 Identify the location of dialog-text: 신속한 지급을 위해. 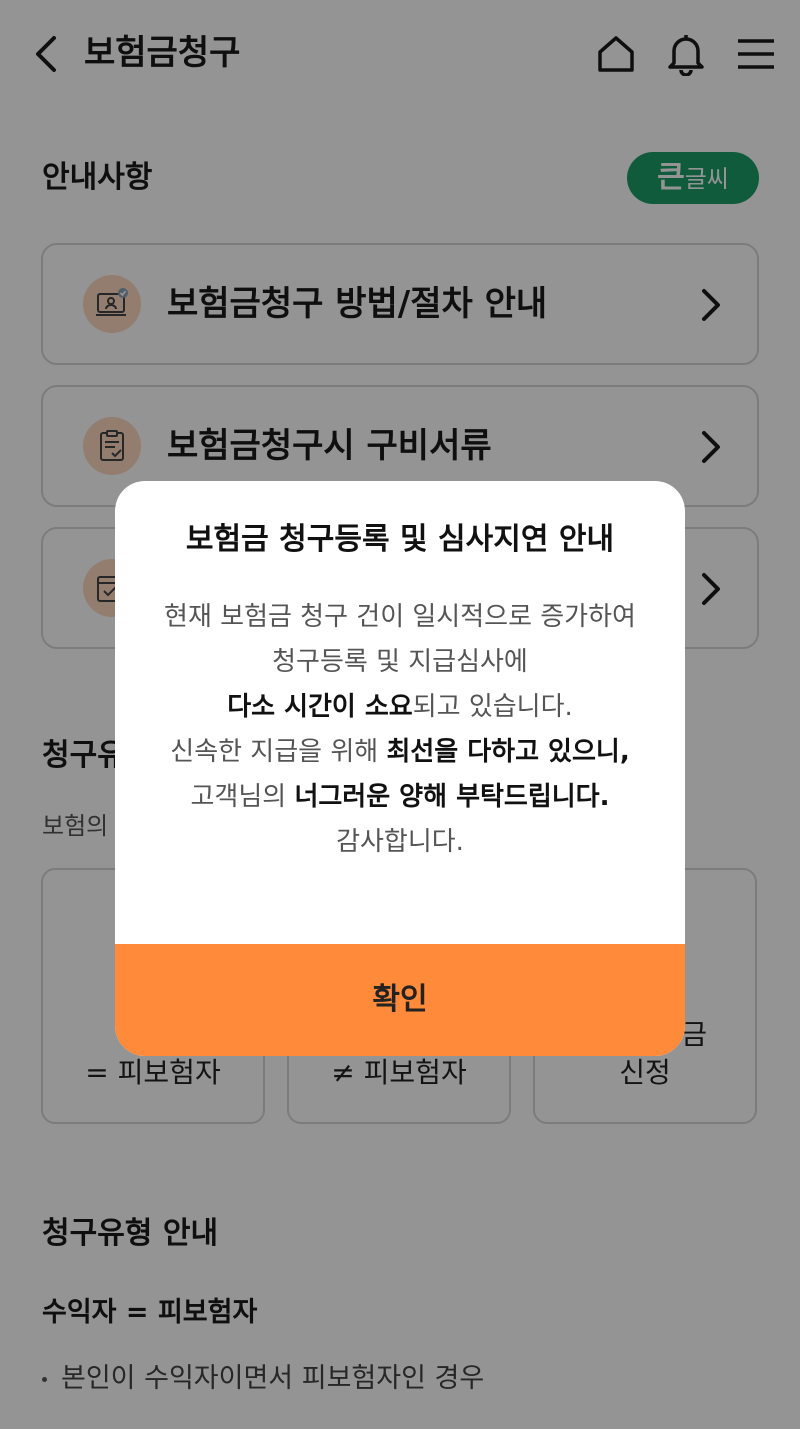
(278, 752).